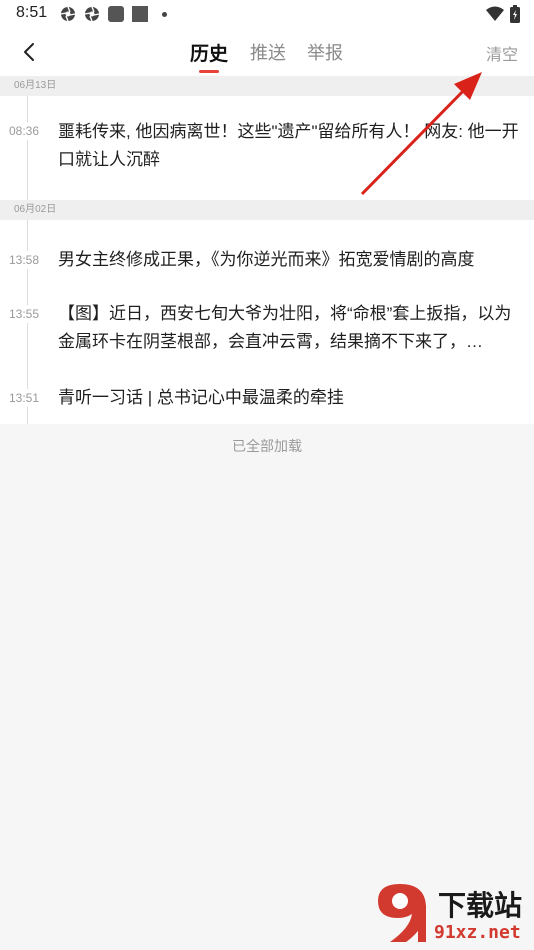 The image size is (534, 950). I want to click on item-time: 13:51, so click(24, 398).